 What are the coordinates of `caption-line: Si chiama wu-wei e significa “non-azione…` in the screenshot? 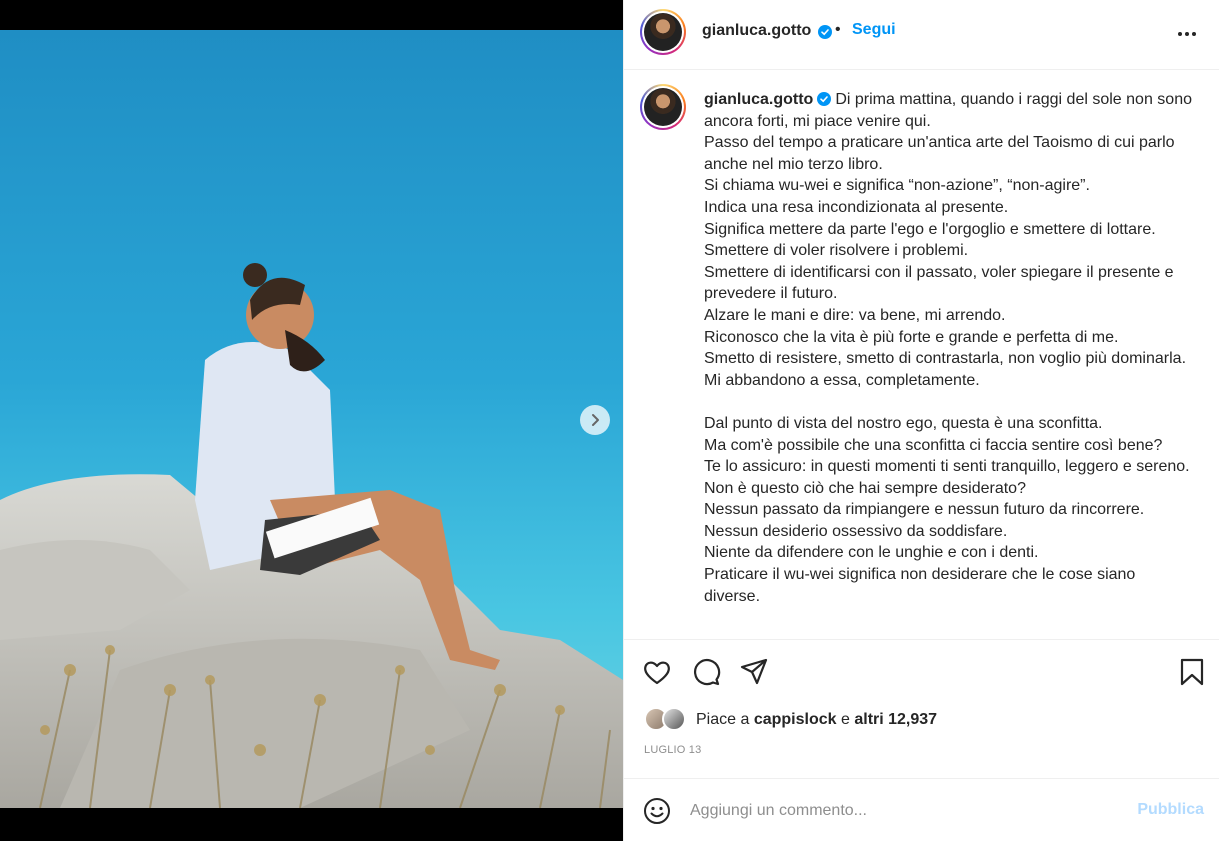 It's located at (897, 186).